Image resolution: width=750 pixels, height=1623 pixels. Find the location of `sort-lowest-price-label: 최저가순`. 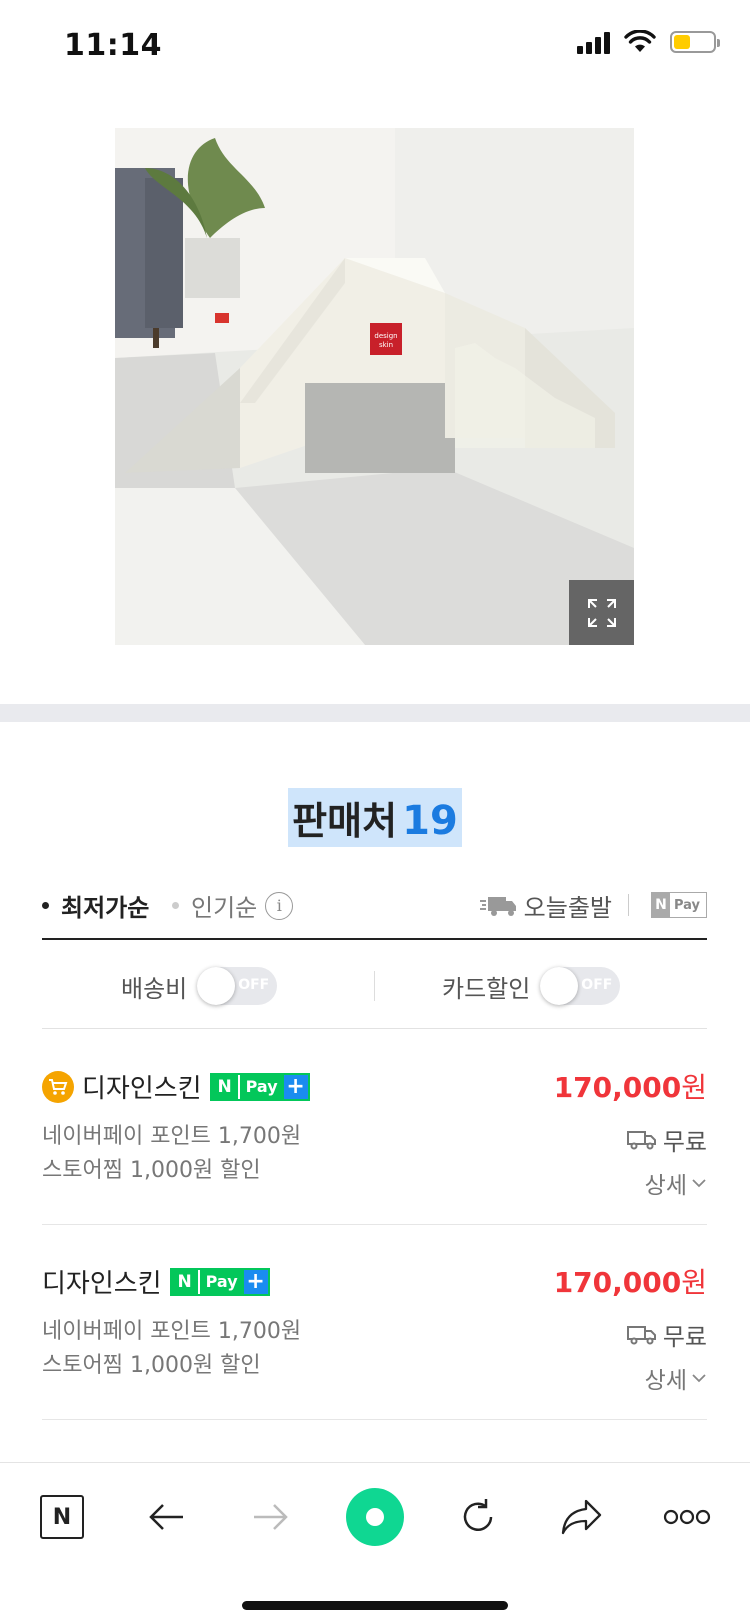

sort-lowest-price-label: 최저가순 is located at coordinates (105, 908).